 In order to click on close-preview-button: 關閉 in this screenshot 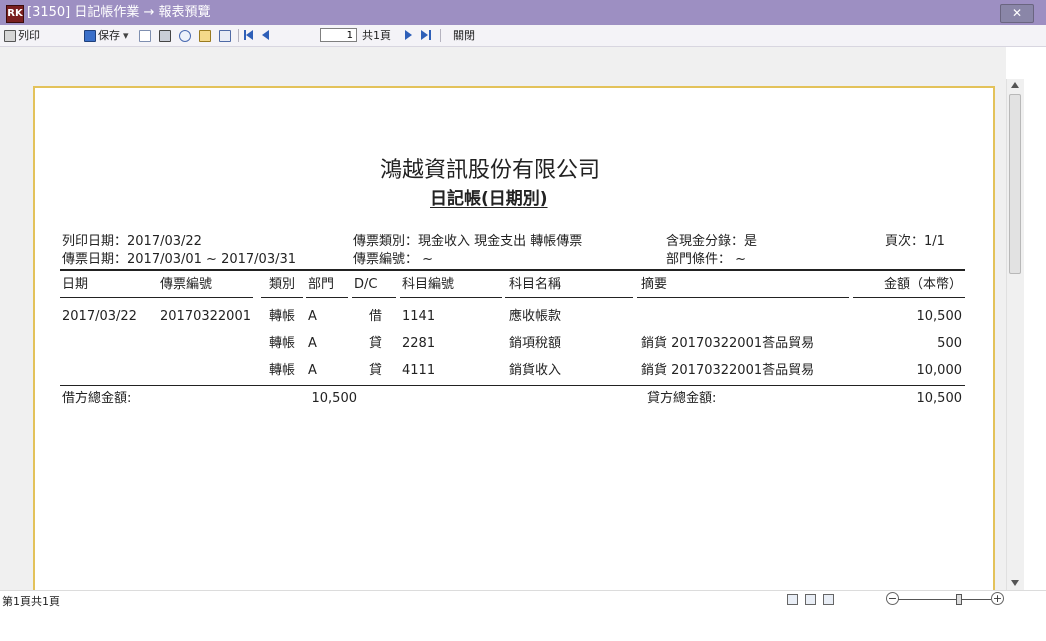, I will do `click(464, 35)`.